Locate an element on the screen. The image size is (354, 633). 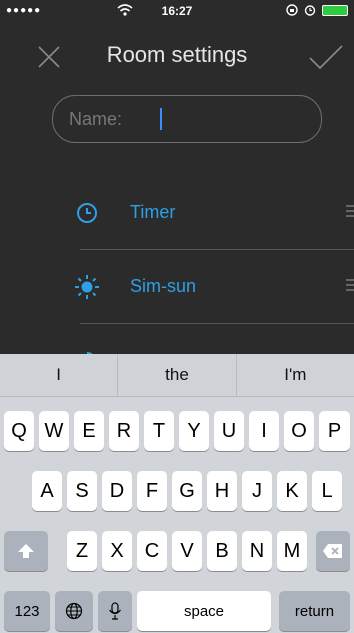
space-key: space is located at coordinates (204, 611).